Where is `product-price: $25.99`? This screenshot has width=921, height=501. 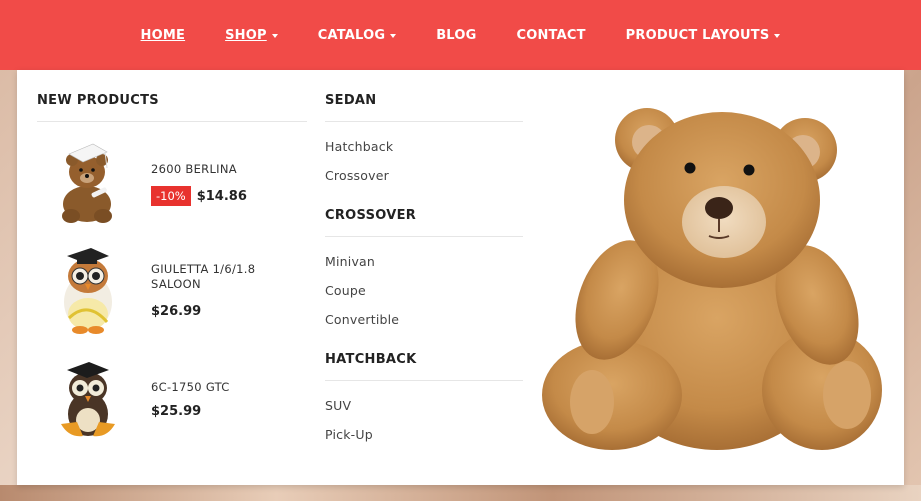
product-price: $25.99 is located at coordinates (176, 411).